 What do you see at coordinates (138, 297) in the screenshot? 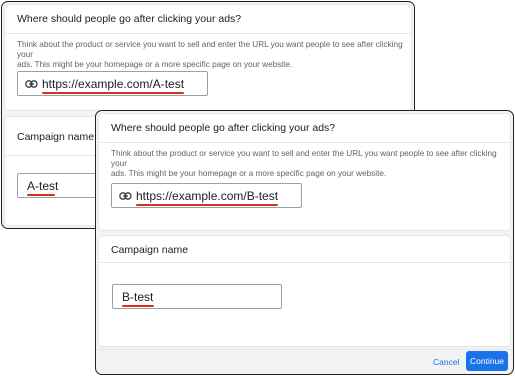
I see `campaign-name-value: B-test` at bounding box center [138, 297].